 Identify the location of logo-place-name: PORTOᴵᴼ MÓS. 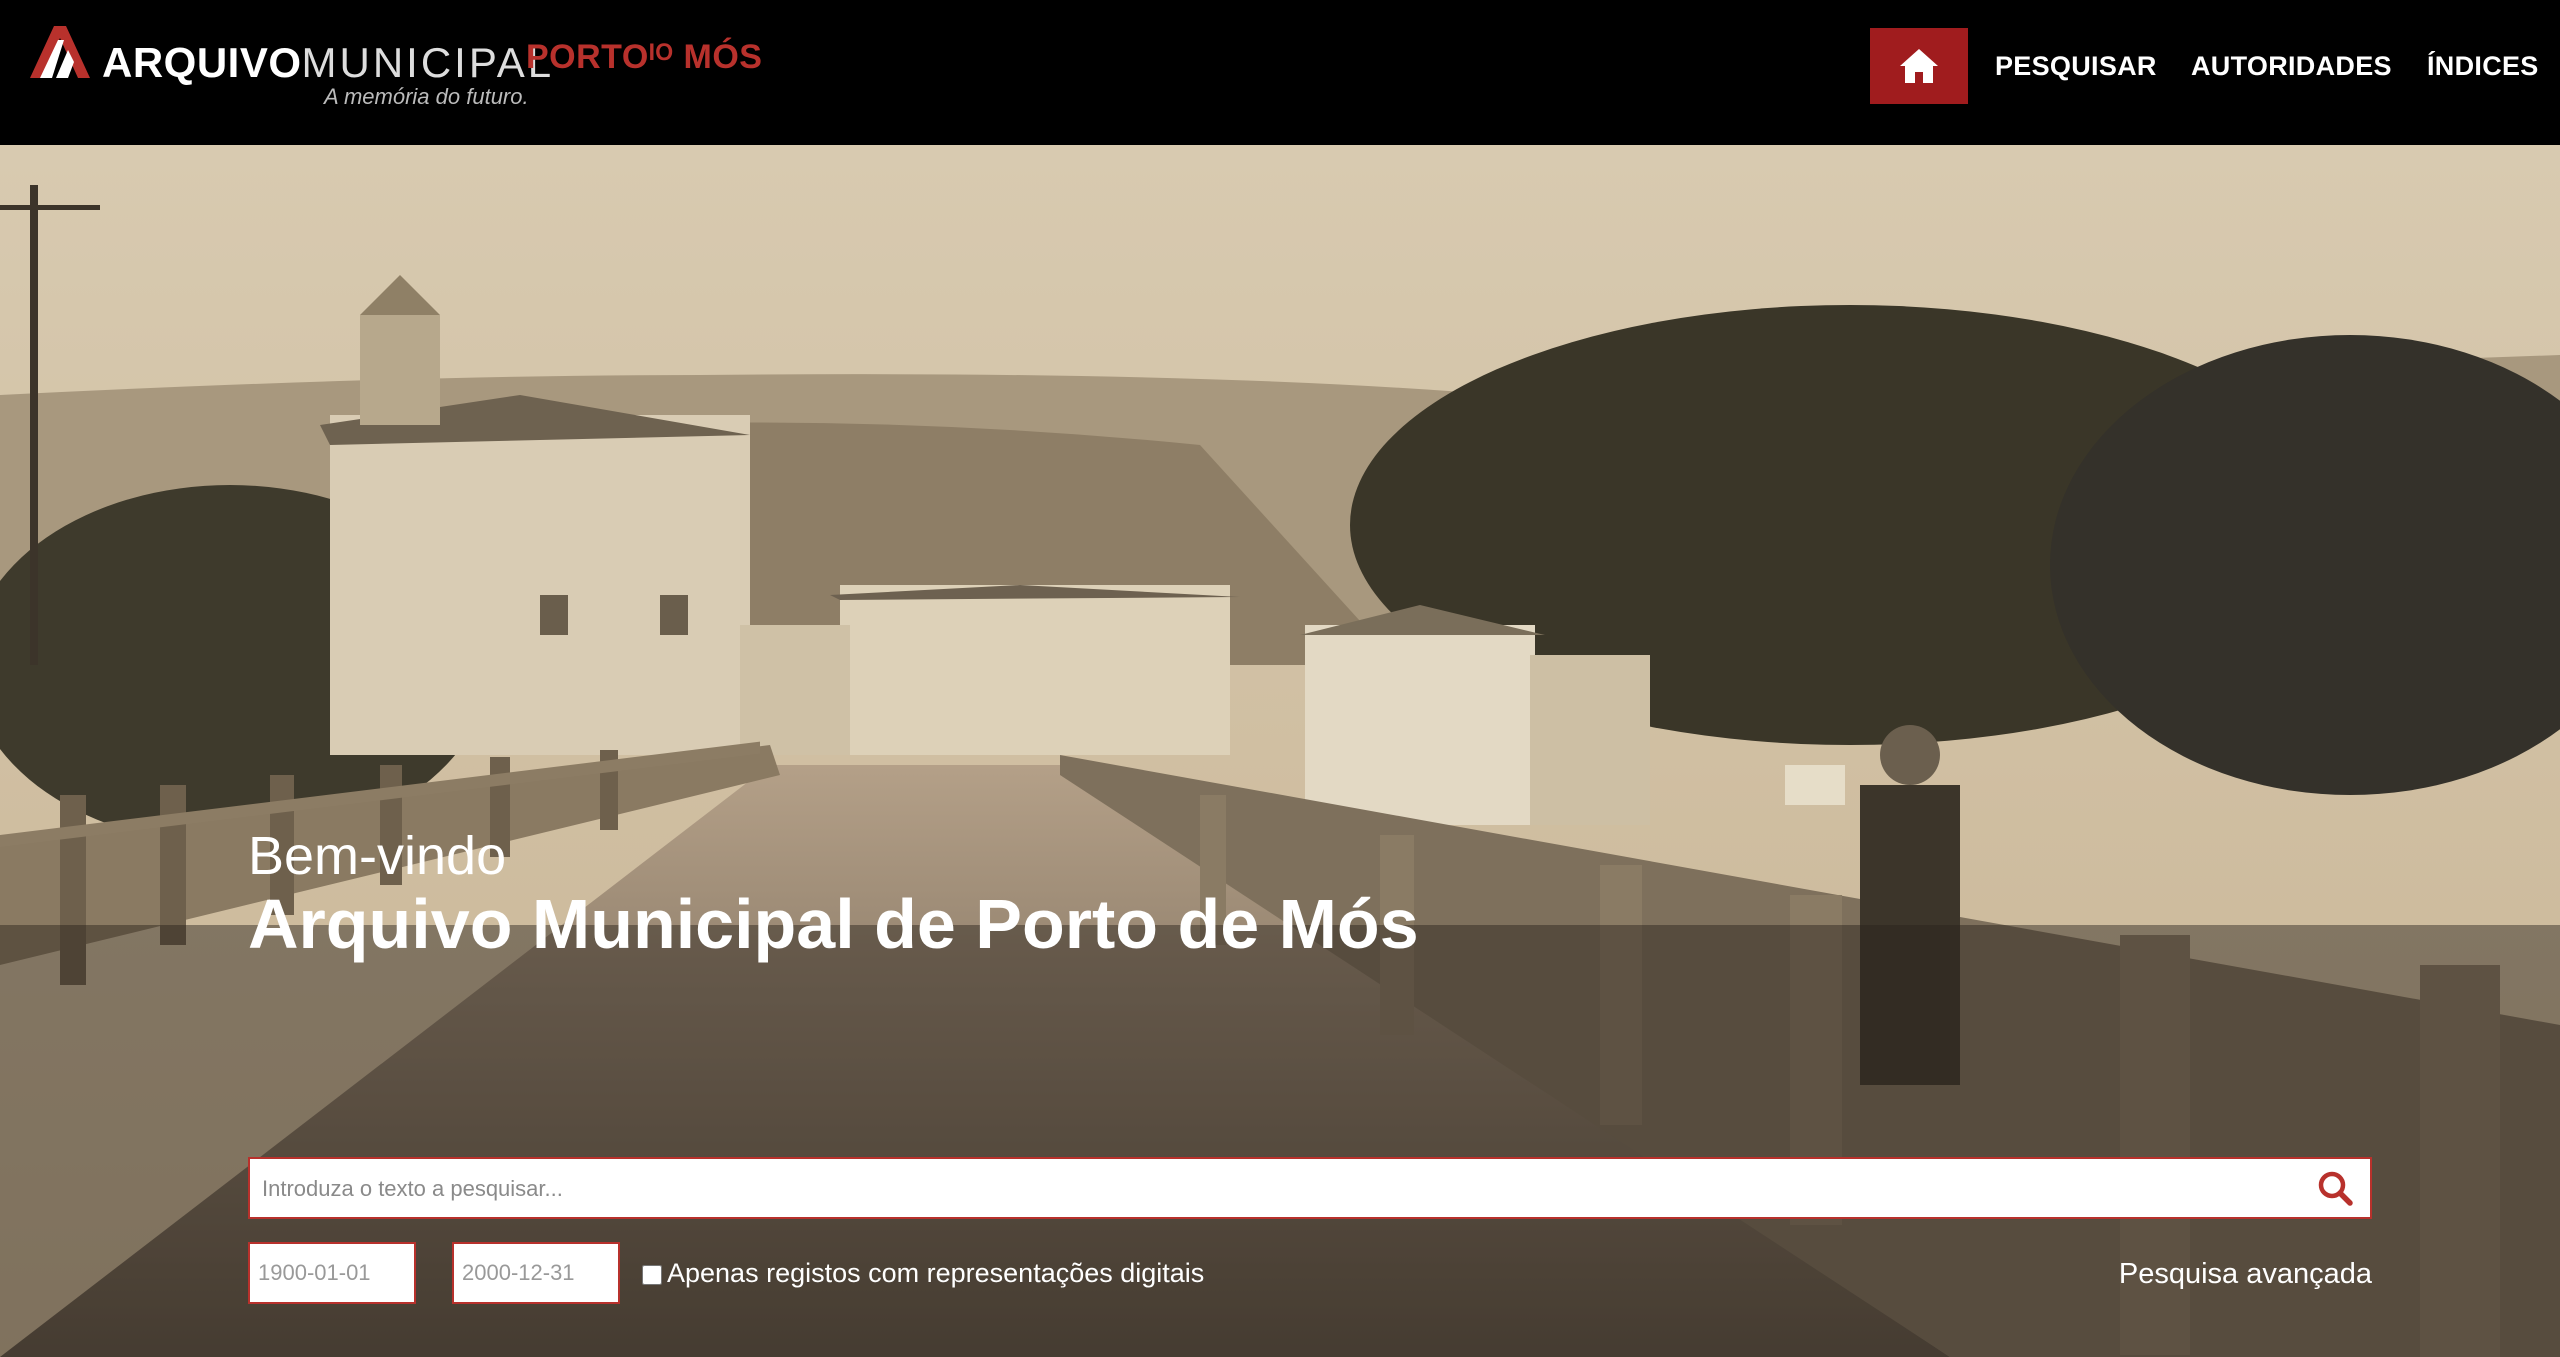
(644, 57).